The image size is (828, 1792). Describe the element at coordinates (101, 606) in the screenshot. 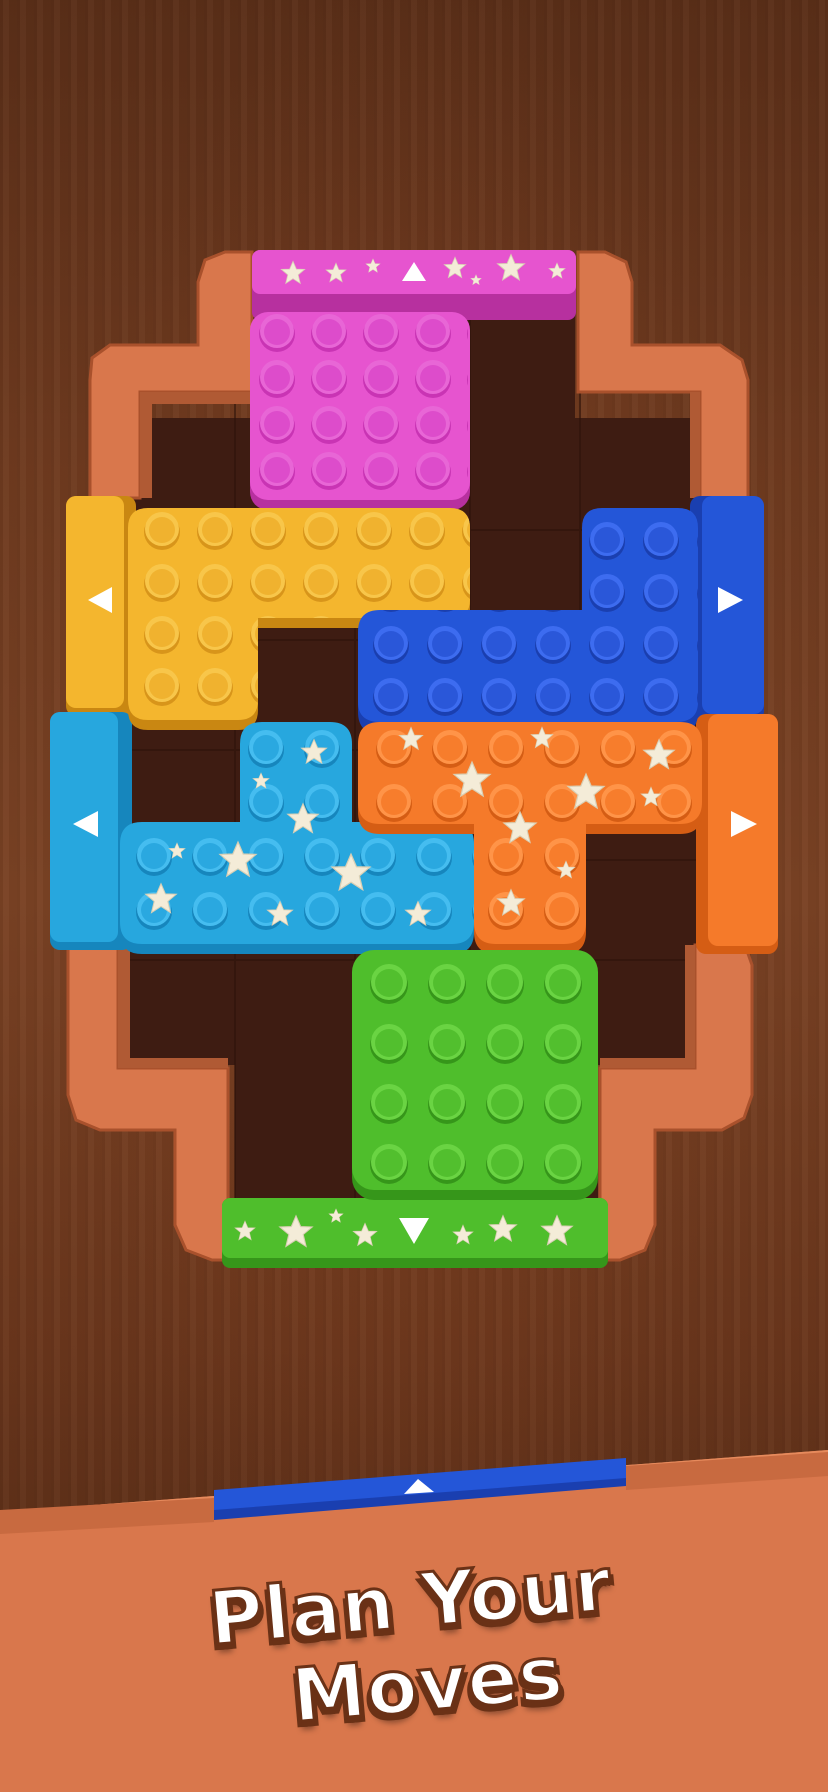

I see `yellow-exit-gate` at that location.